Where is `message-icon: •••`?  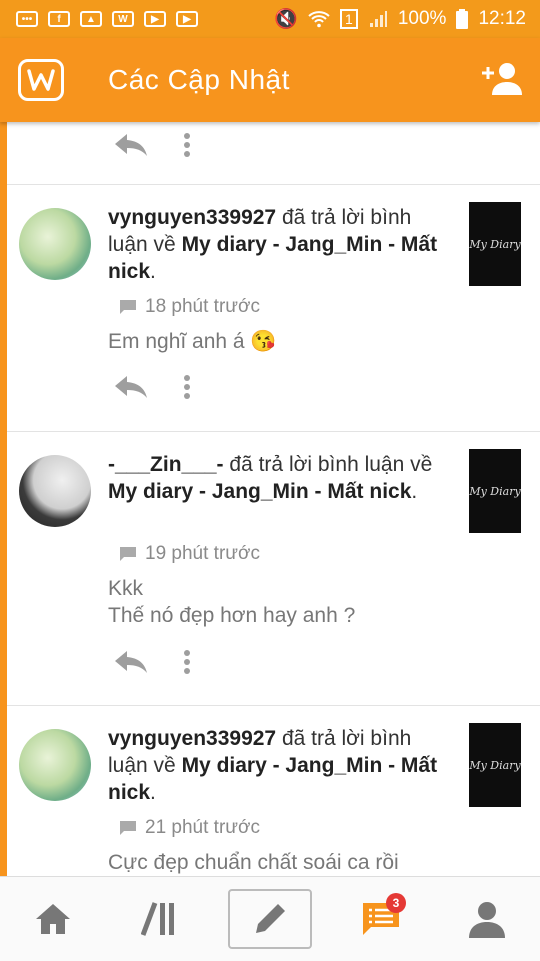
message-icon: ••• is located at coordinates (27, 19).